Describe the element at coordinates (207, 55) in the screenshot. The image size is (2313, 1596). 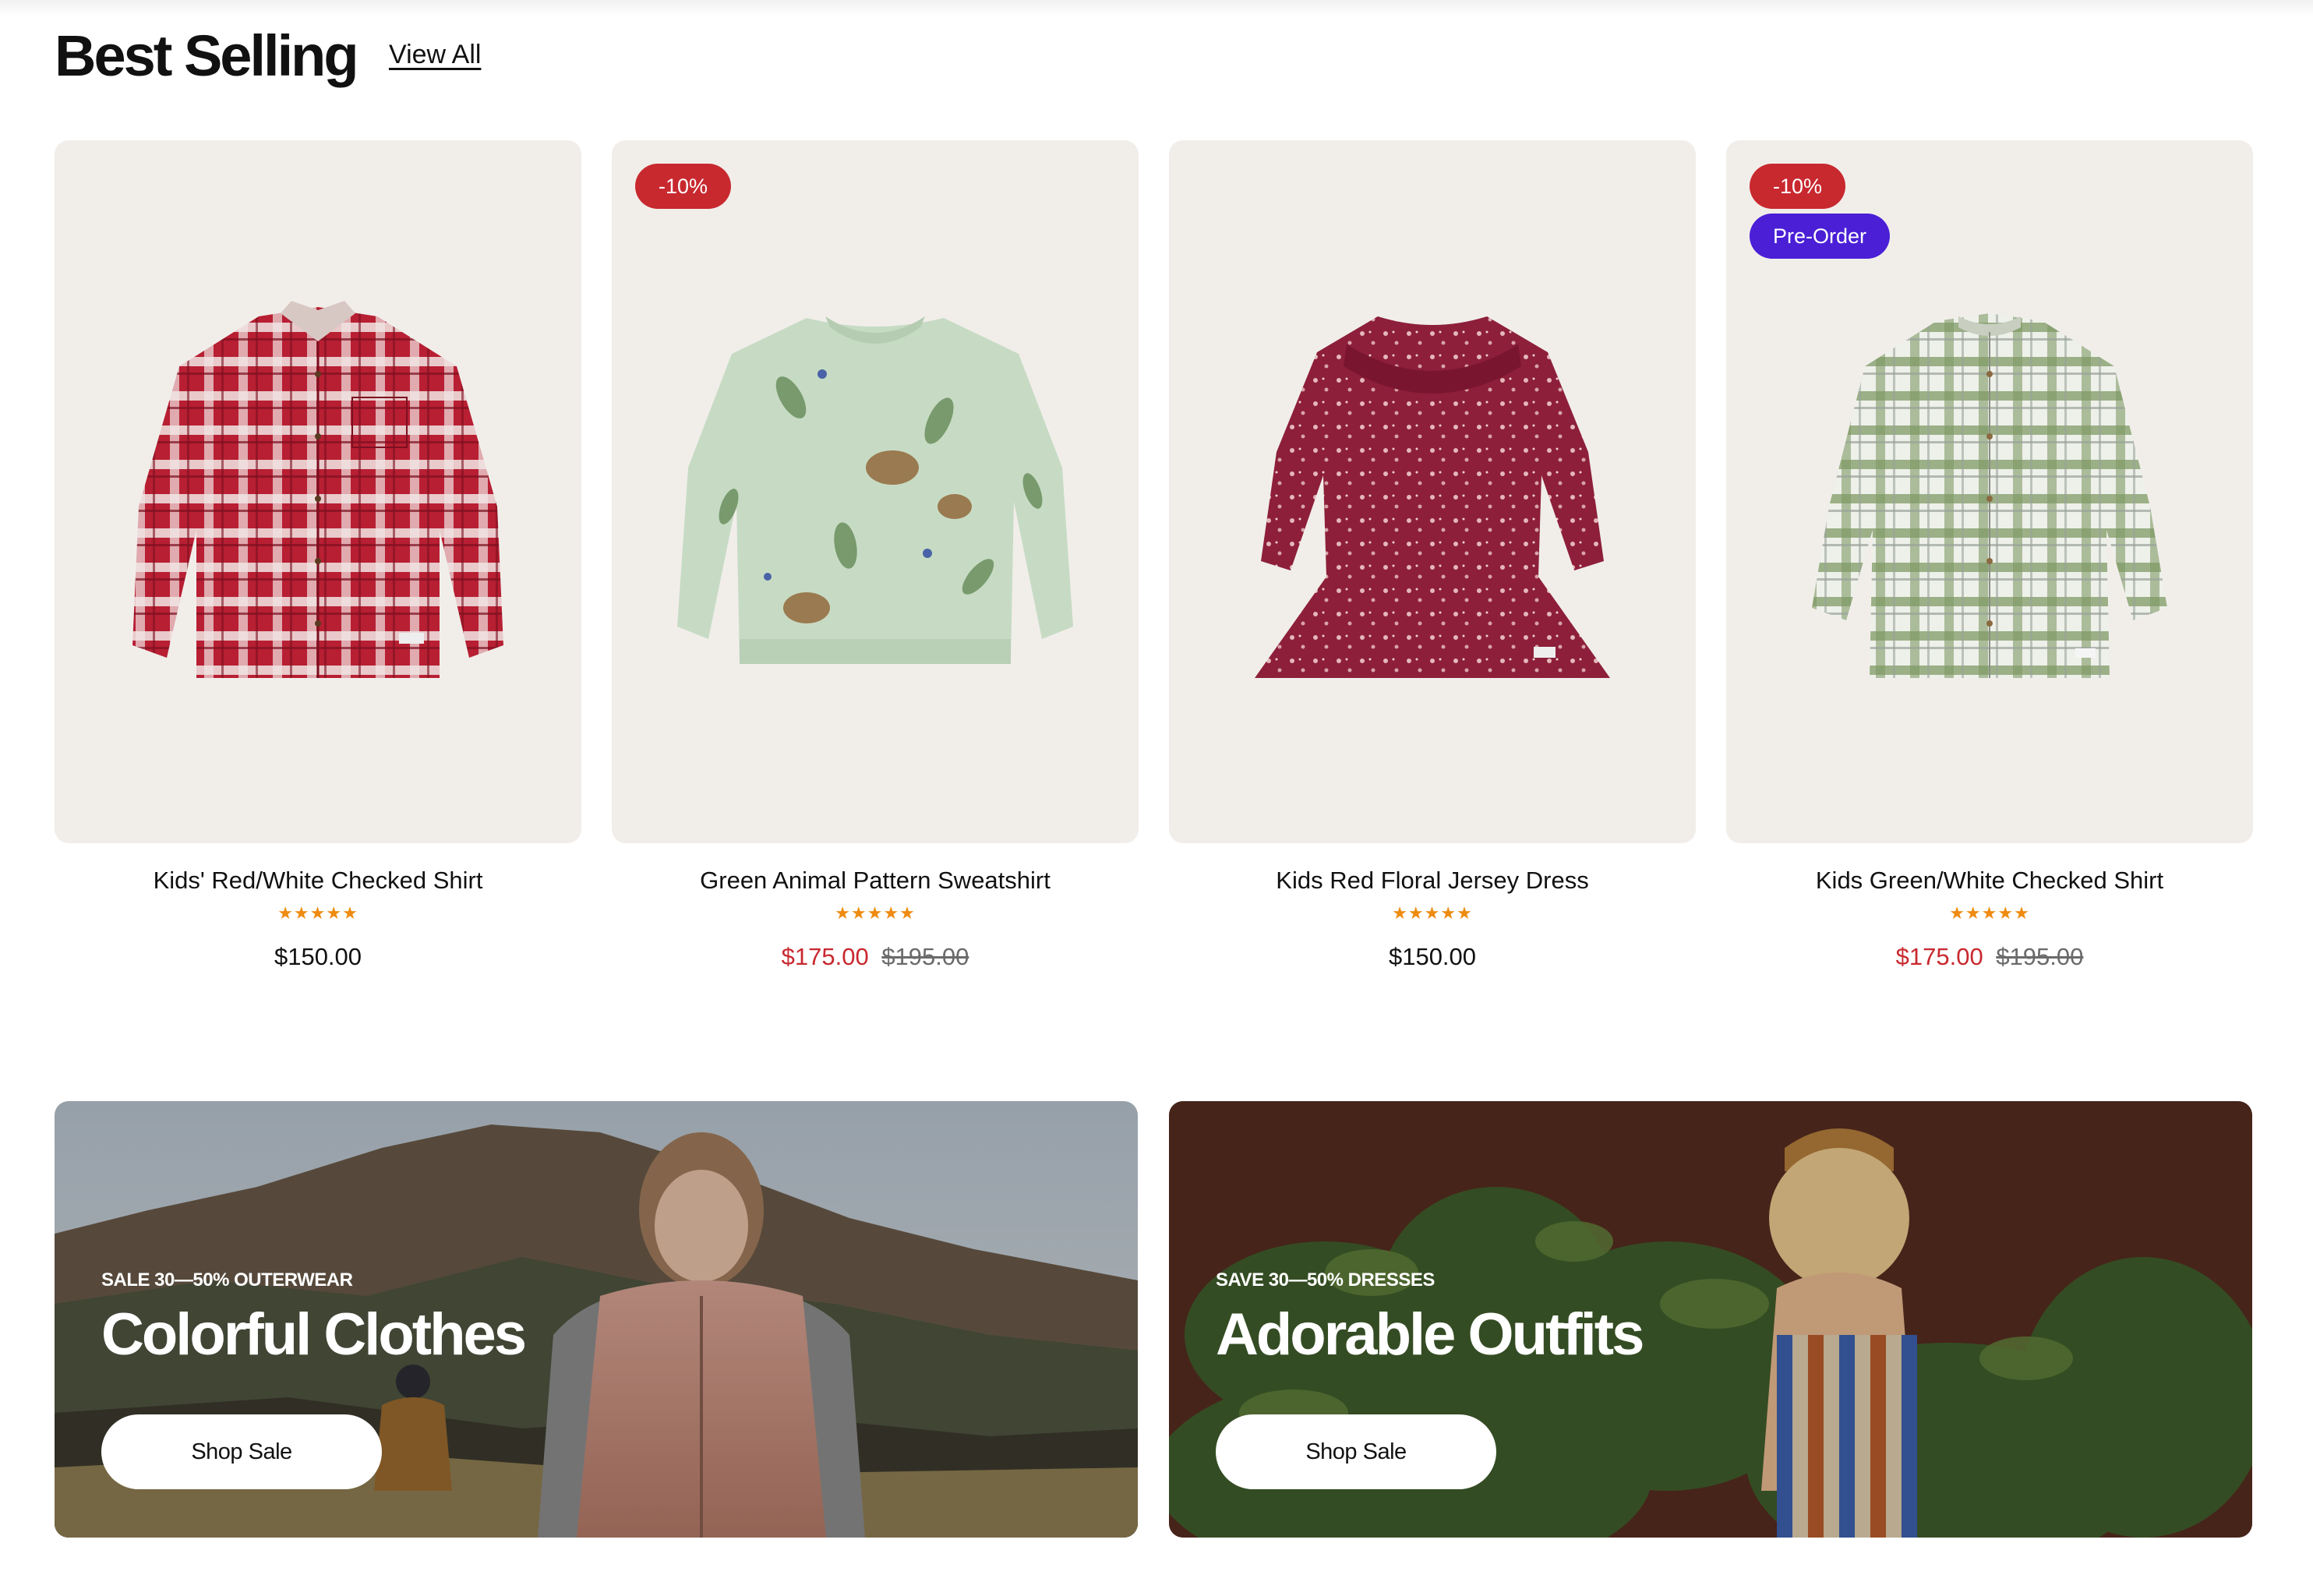
I see `section-title: Best Selling` at that location.